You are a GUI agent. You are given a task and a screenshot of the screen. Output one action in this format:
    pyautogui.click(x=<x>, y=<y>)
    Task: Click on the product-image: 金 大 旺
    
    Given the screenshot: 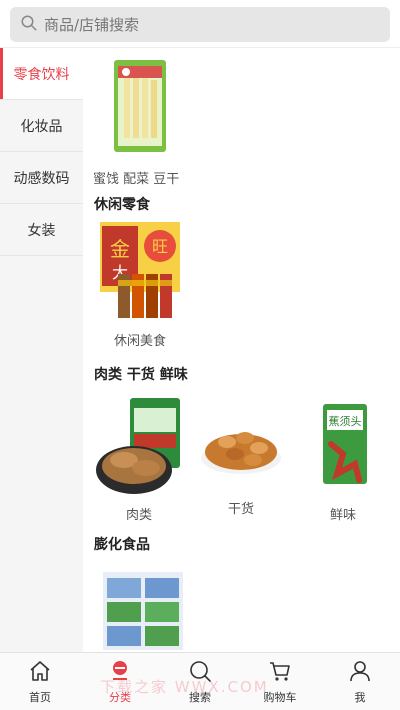 What is the action you would take?
    pyautogui.click(x=140, y=272)
    